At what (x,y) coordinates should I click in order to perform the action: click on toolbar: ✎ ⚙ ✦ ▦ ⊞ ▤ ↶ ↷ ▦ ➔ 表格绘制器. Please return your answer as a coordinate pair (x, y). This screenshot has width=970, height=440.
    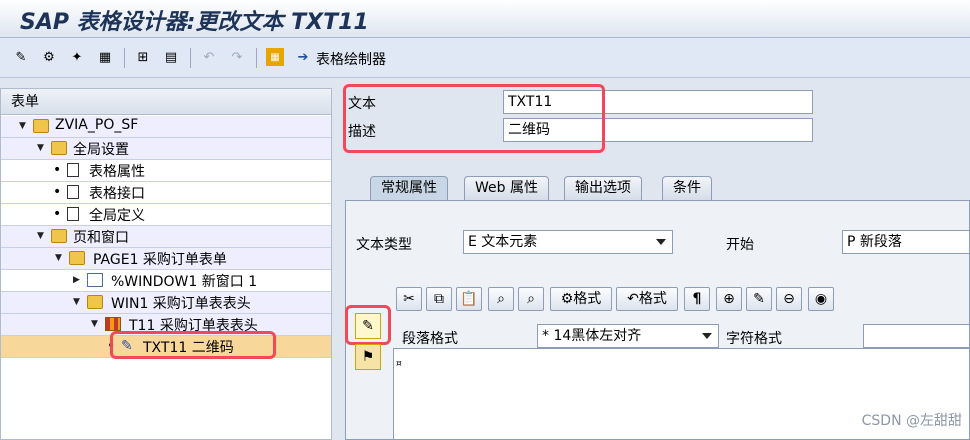
    Looking at the image, I should click on (485, 58).